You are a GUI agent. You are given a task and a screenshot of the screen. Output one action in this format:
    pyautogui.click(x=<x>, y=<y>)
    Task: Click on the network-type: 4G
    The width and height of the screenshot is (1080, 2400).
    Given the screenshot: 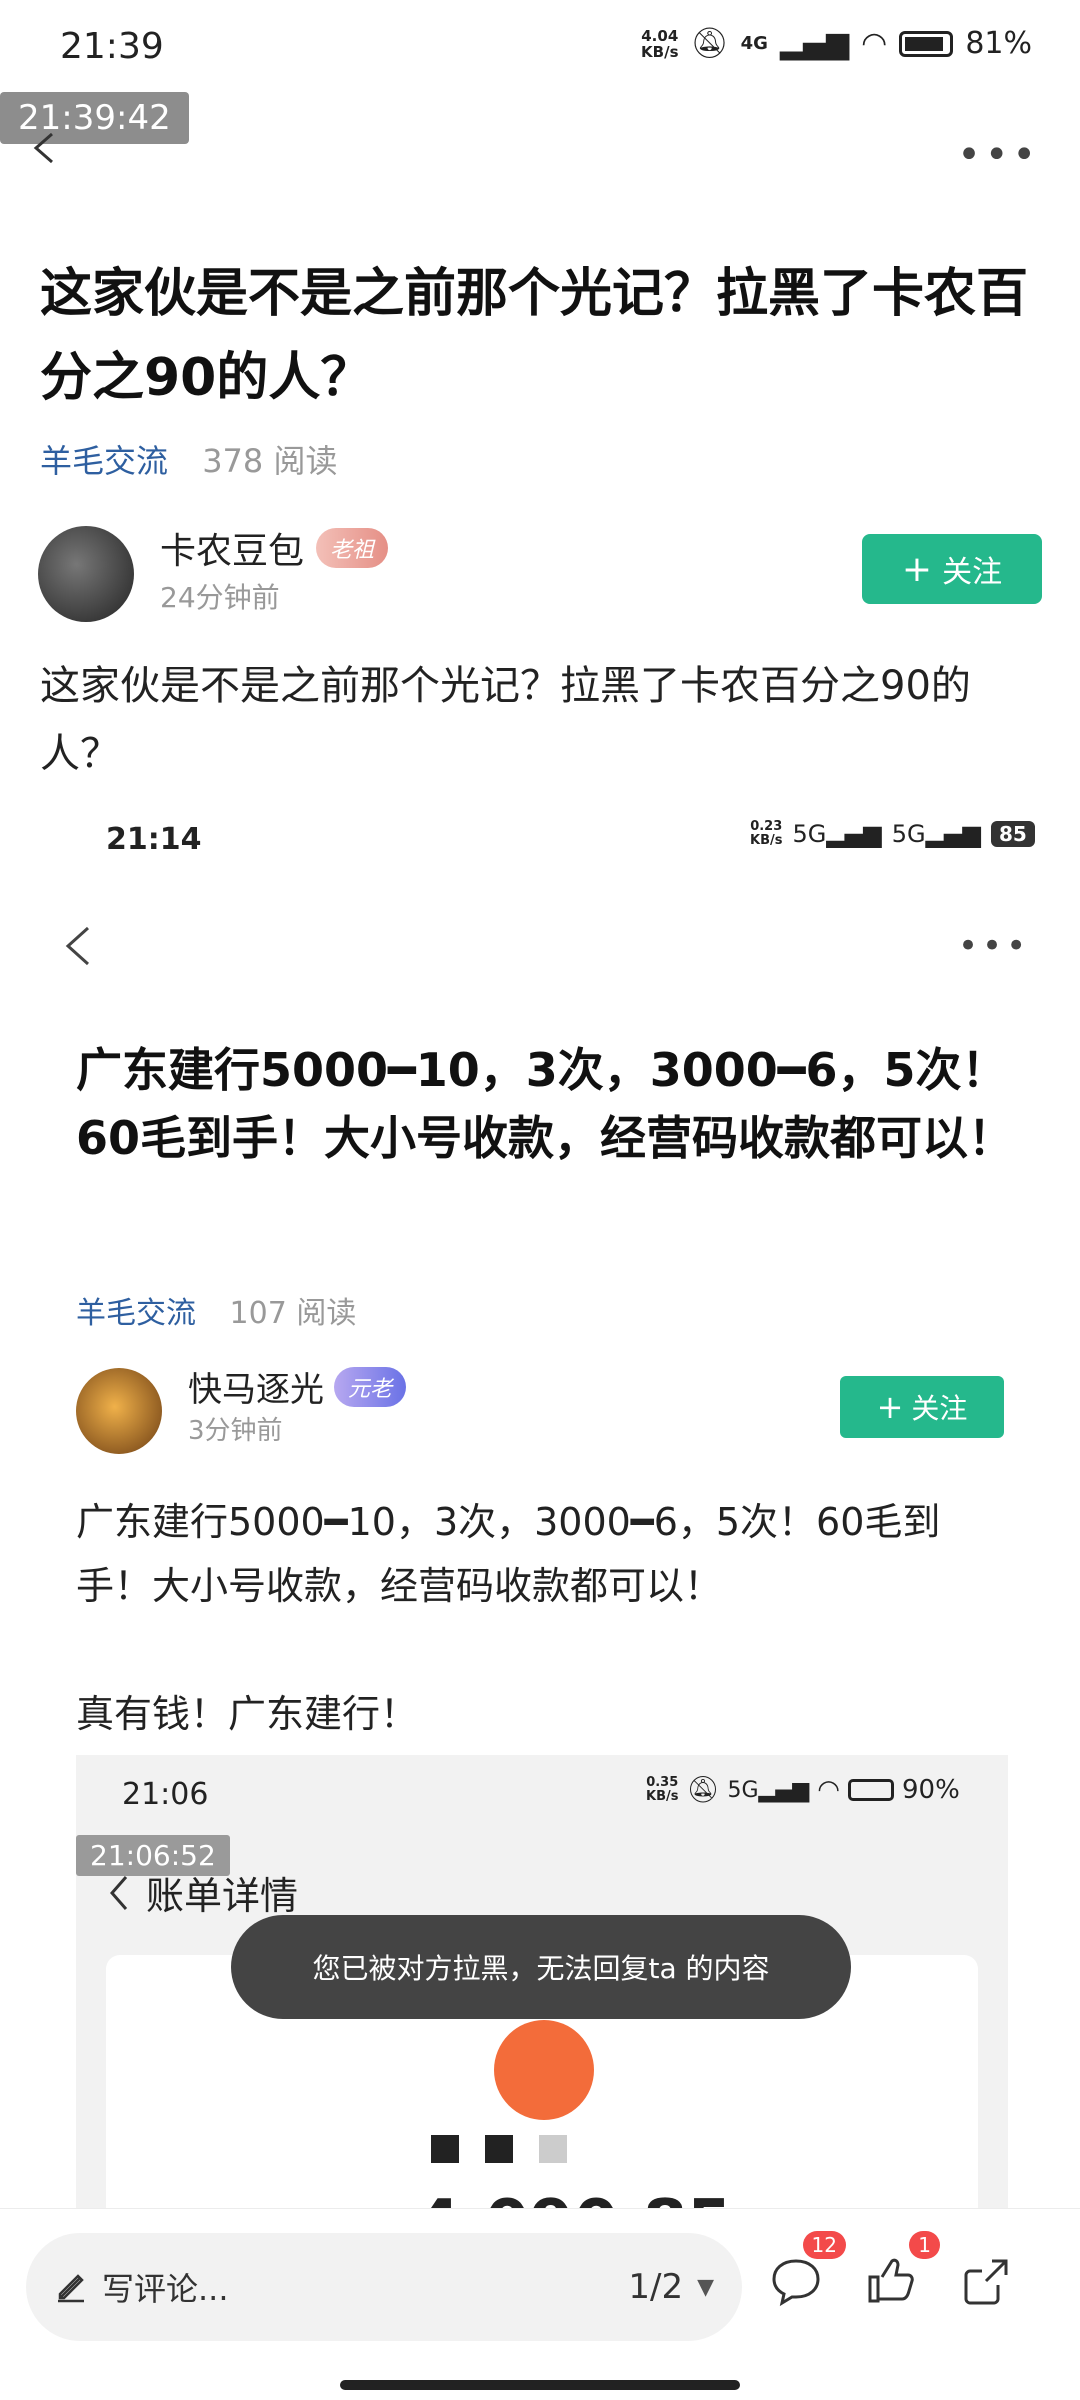 What is the action you would take?
    pyautogui.click(x=754, y=43)
    